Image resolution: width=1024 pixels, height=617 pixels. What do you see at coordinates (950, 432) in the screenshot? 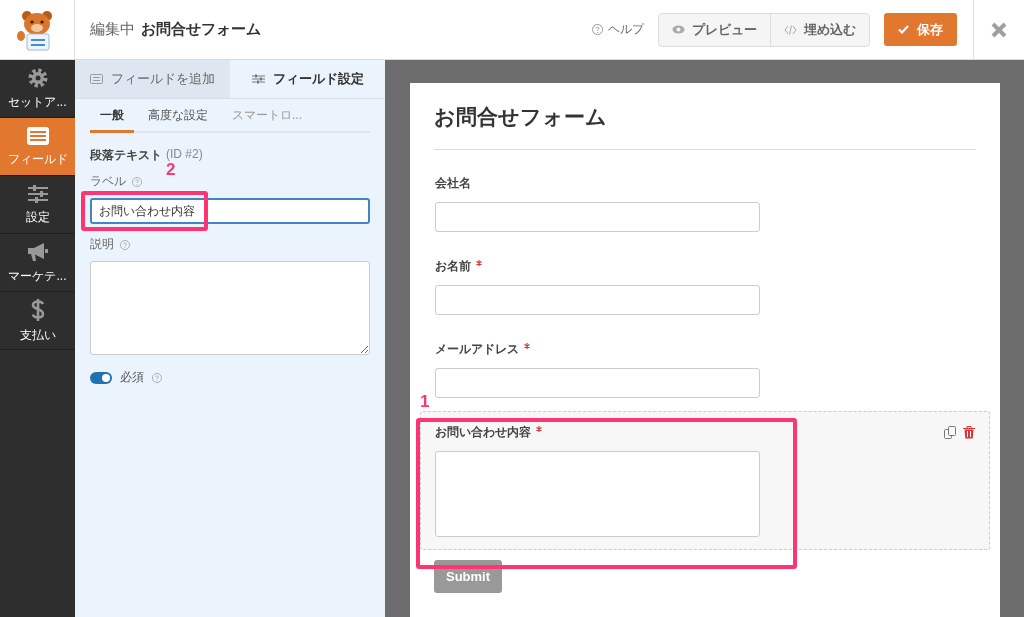
I see `duplicate-icon` at bounding box center [950, 432].